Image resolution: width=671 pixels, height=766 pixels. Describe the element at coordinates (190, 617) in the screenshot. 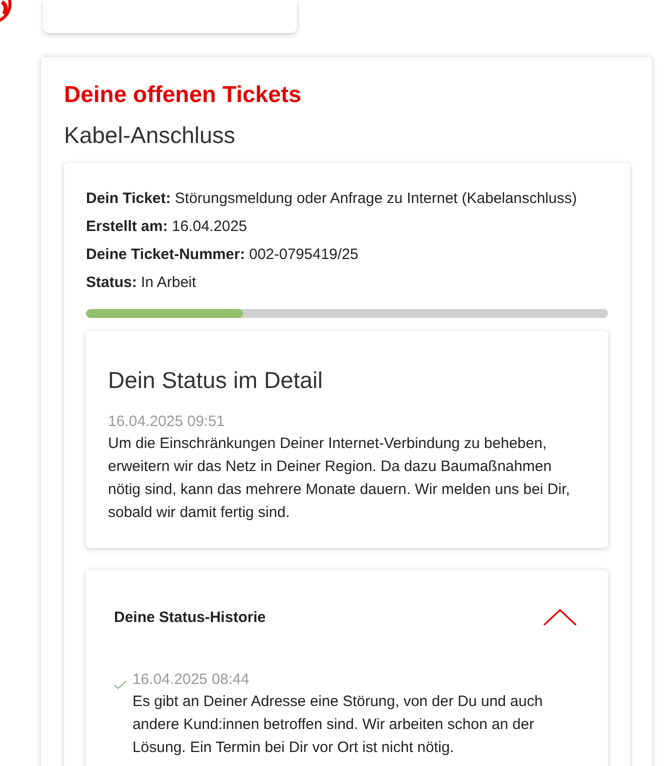

I see `history-heading: Deine Status-Historie` at that location.